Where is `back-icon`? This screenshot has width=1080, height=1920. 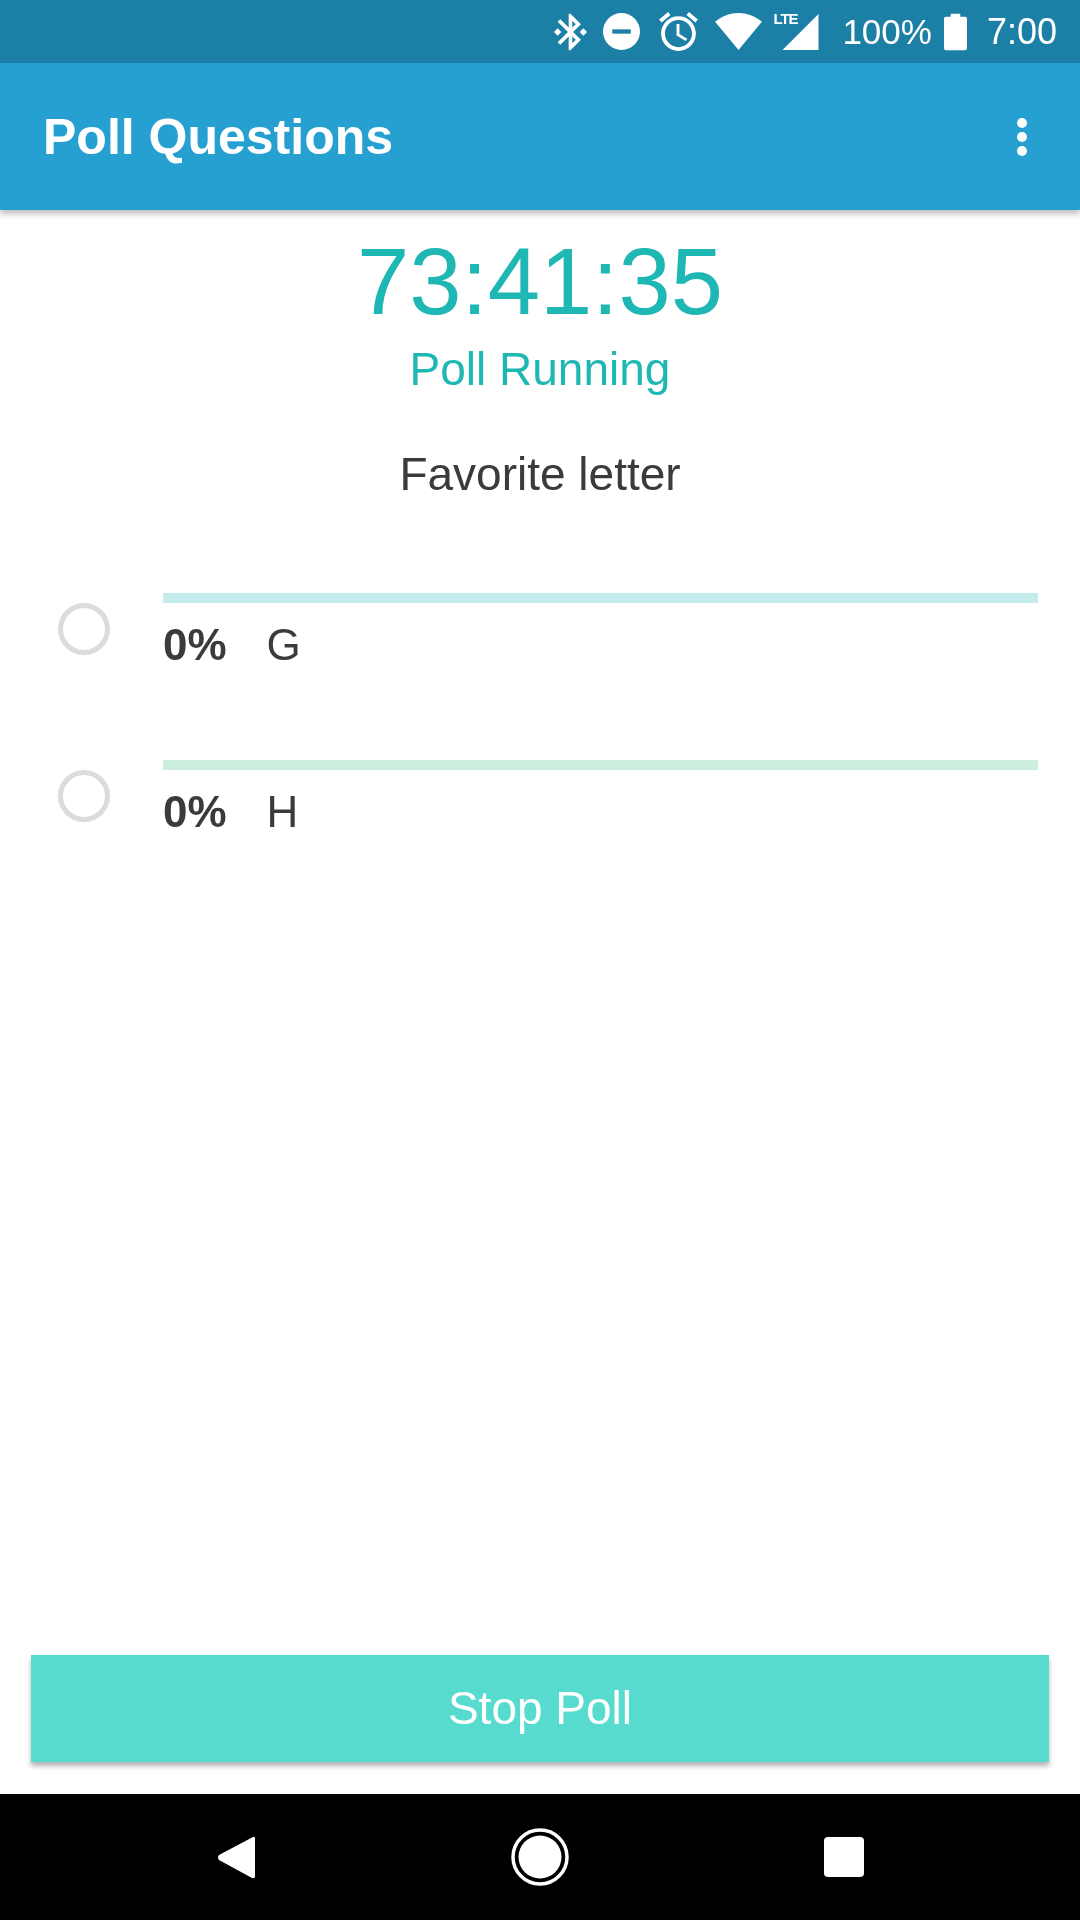 back-icon is located at coordinates (236, 1857).